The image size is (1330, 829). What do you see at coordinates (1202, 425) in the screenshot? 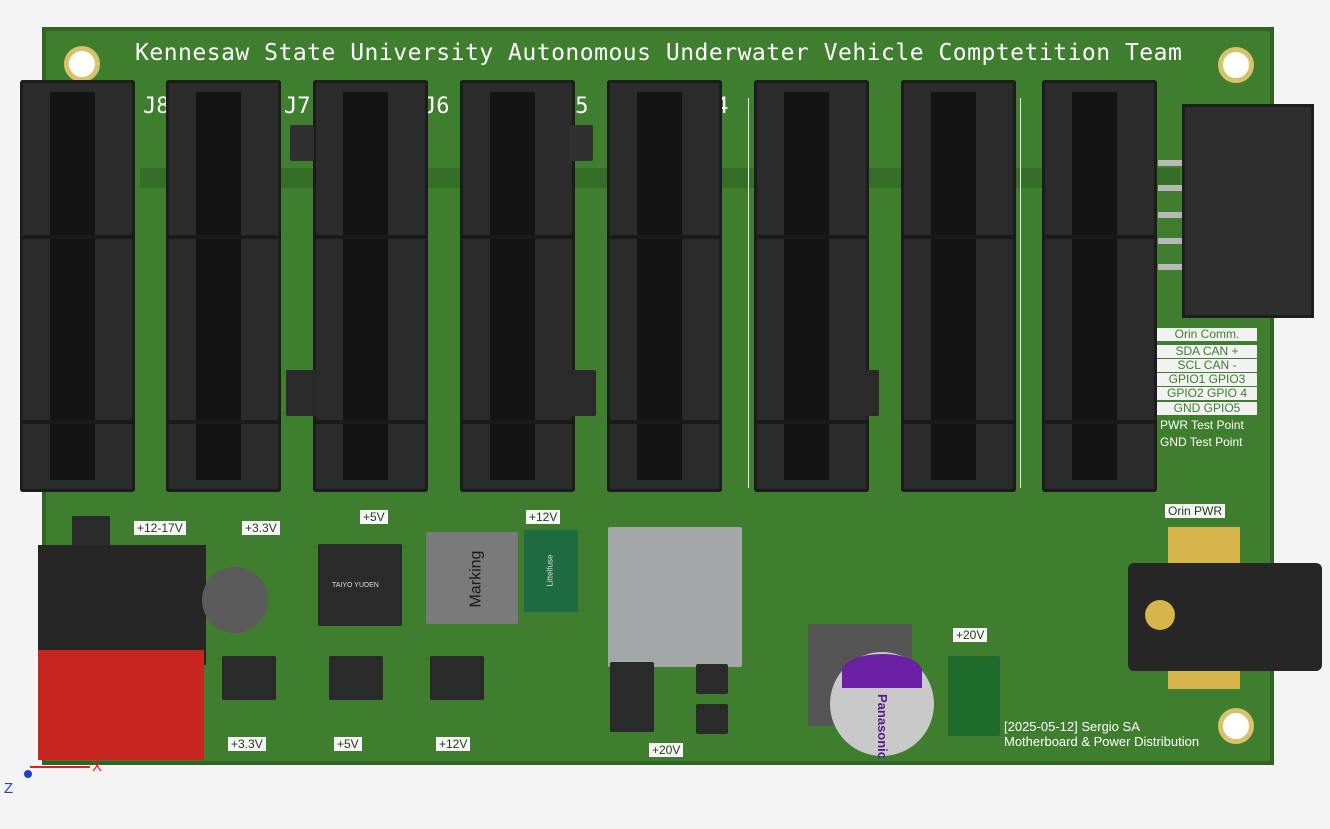
I see `pwr-test-point-label: PWR Test Point` at bounding box center [1202, 425].